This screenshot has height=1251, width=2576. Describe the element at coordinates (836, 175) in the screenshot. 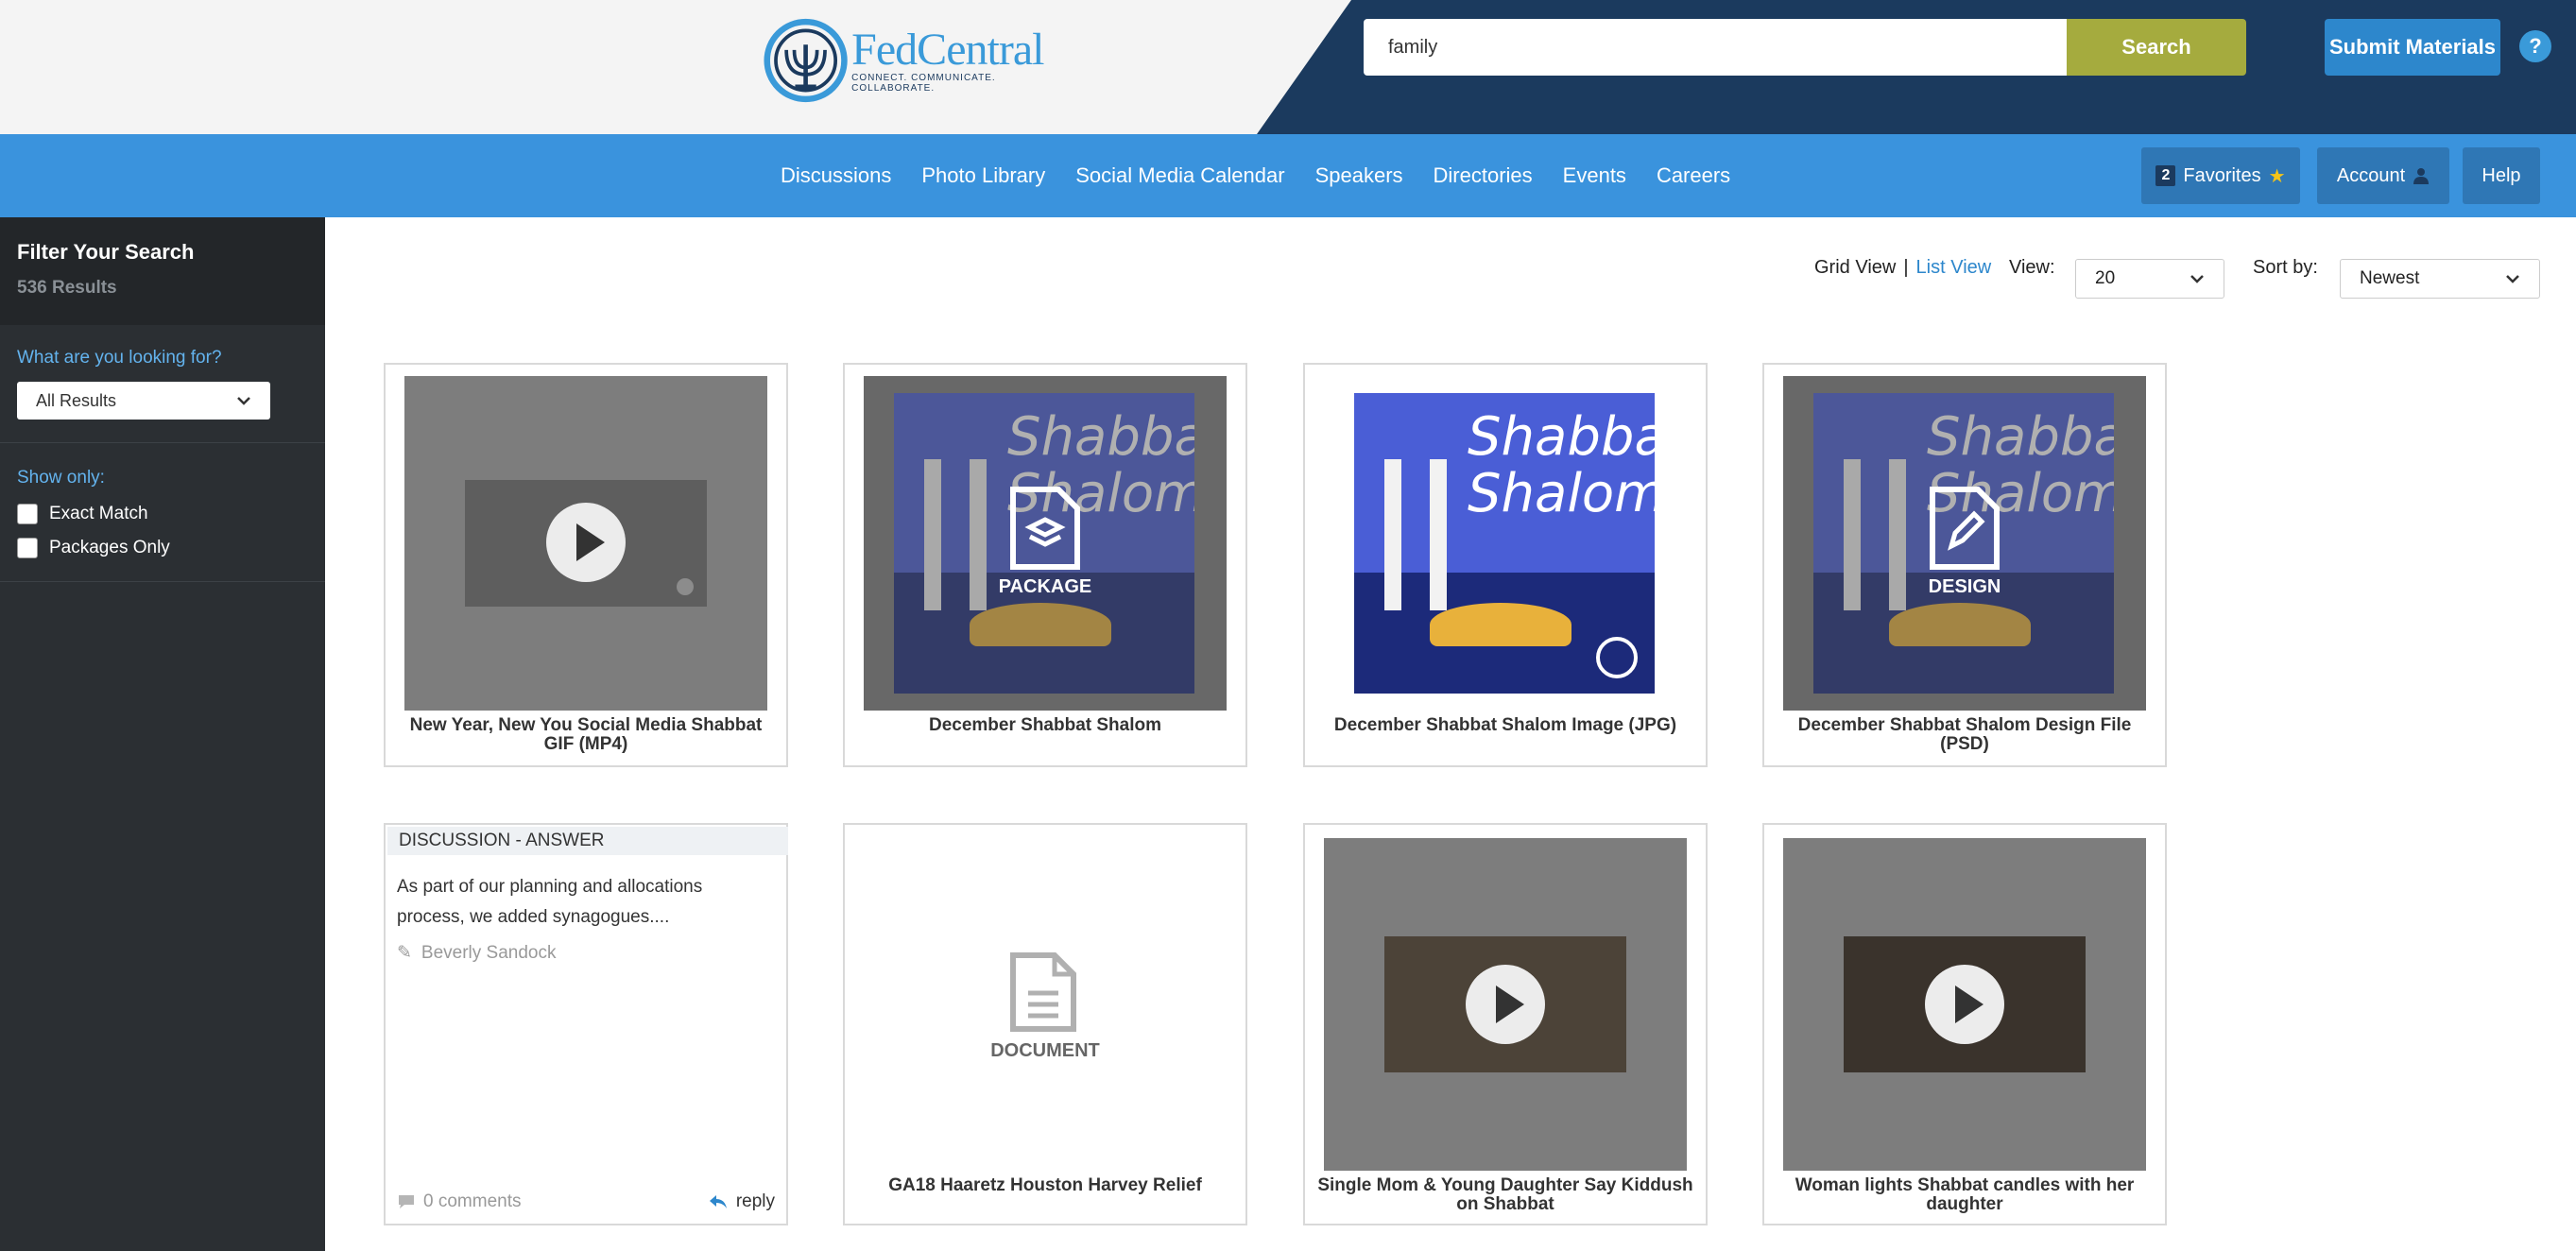

I see `nav-discussions: Discussions` at that location.